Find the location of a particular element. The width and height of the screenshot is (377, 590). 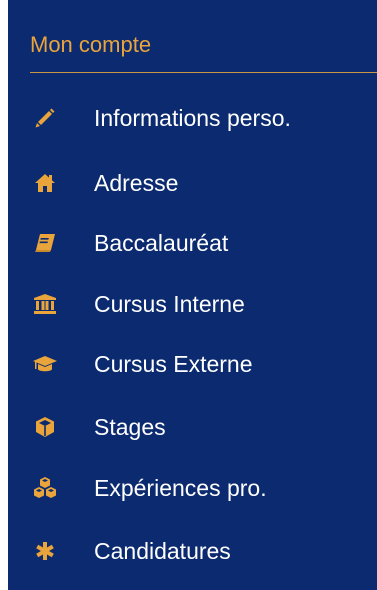

menu-item-cursus-externe: Cursus Externe is located at coordinates (192, 364).